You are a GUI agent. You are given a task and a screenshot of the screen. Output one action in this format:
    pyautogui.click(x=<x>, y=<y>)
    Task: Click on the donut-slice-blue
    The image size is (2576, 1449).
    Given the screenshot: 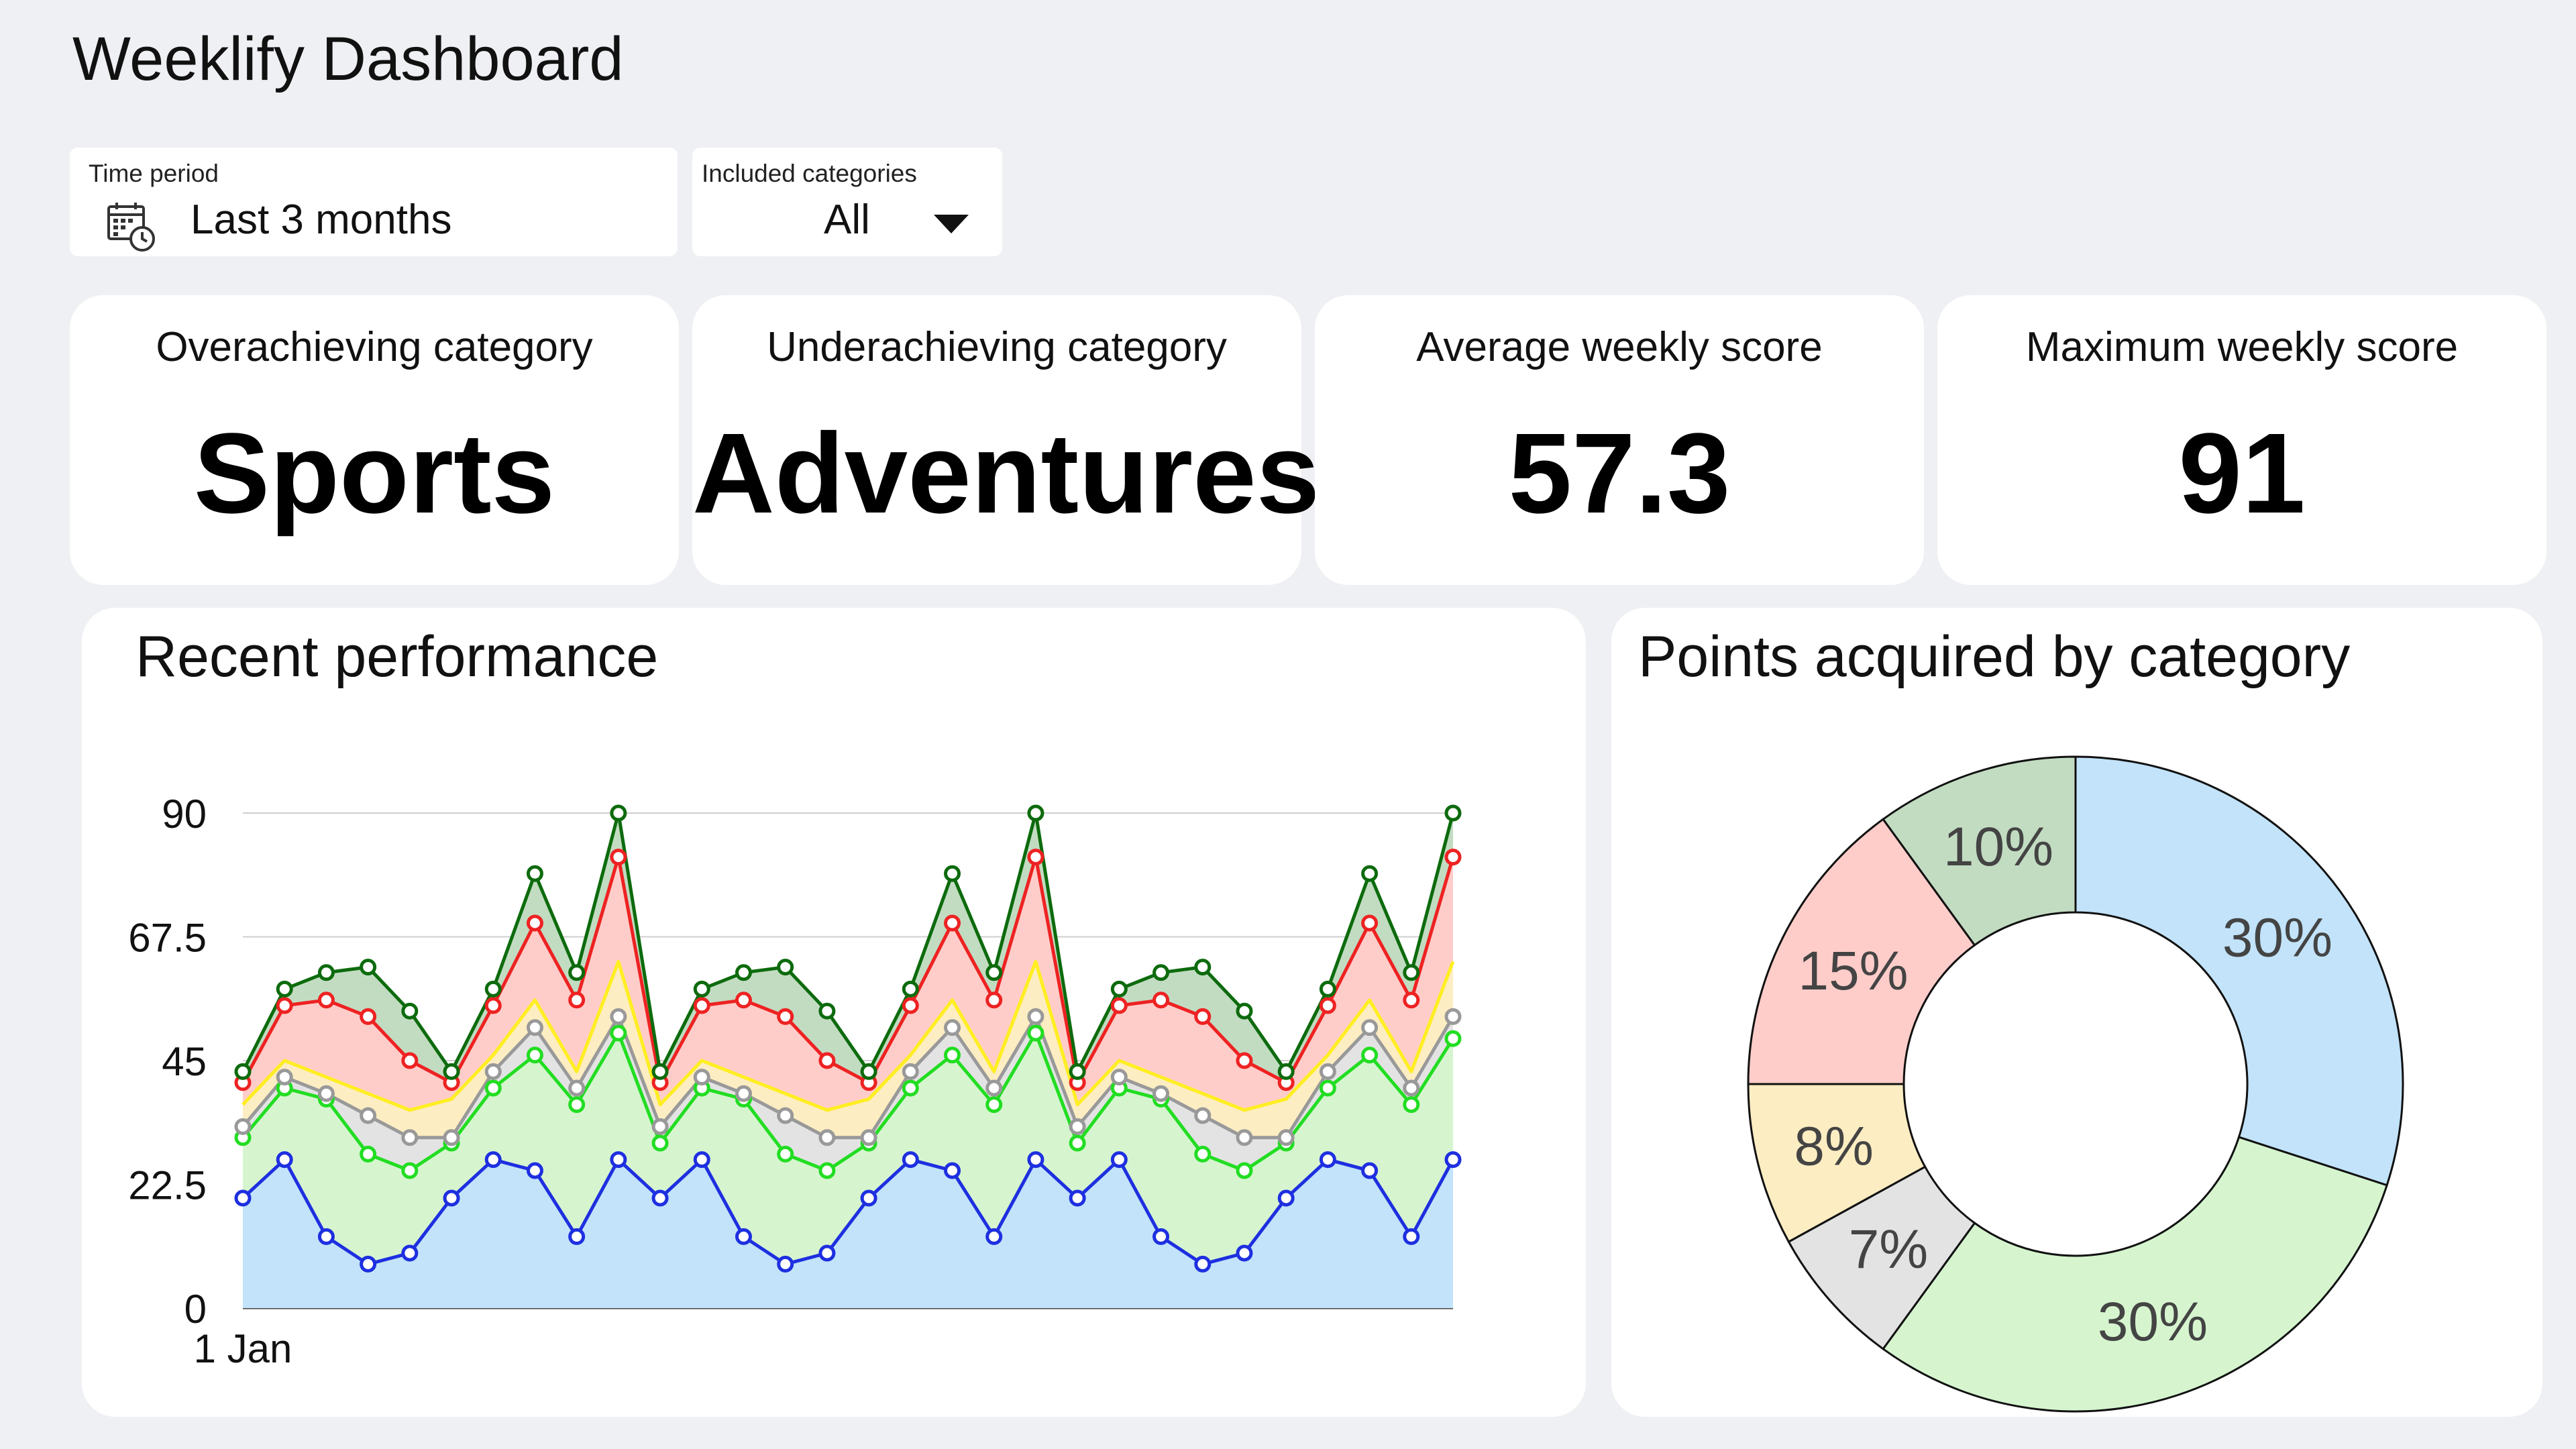 What is the action you would take?
    pyautogui.click(x=2239, y=971)
    